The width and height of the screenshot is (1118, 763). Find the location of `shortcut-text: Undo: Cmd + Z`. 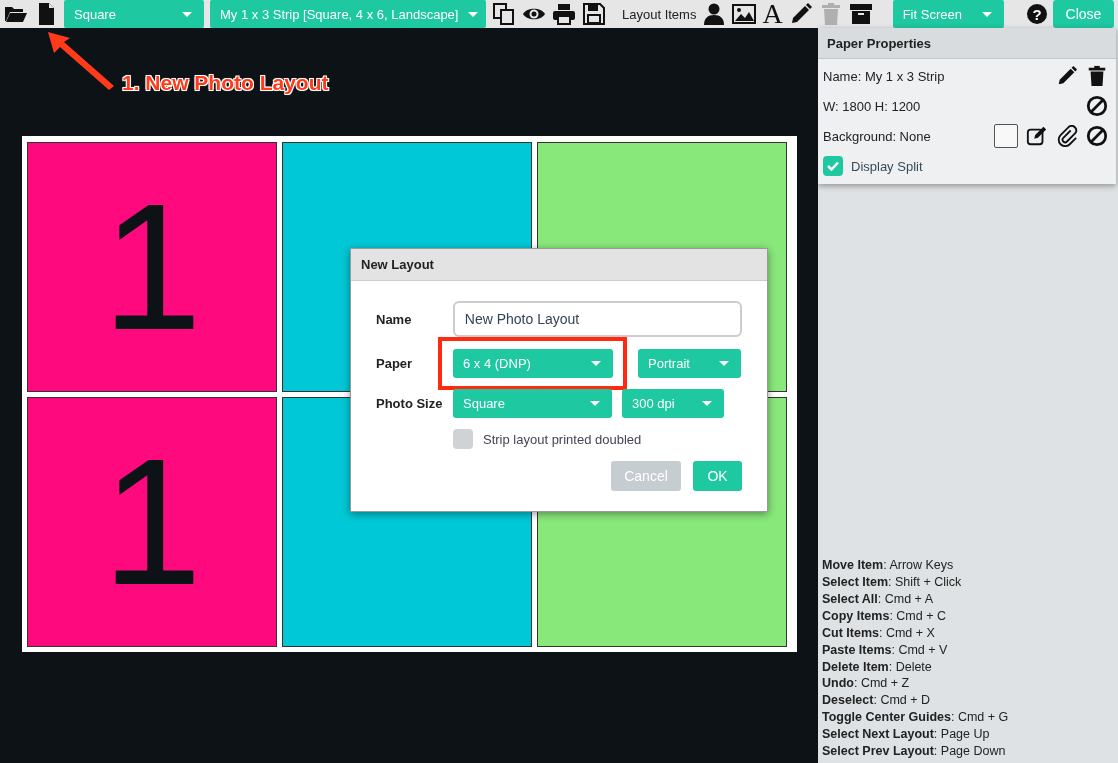

shortcut-text: Undo: Cmd + Z is located at coordinates (866, 684).